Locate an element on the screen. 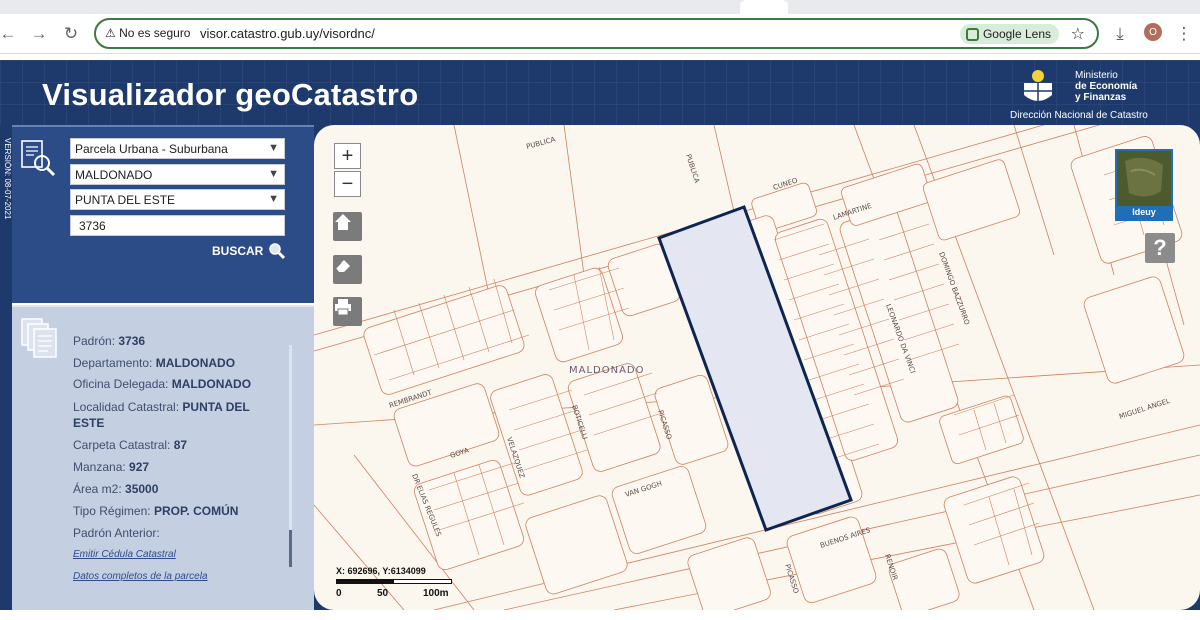 The height and width of the screenshot is (620, 1200). info-manzana: Manzana: 927 is located at coordinates (111, 467).